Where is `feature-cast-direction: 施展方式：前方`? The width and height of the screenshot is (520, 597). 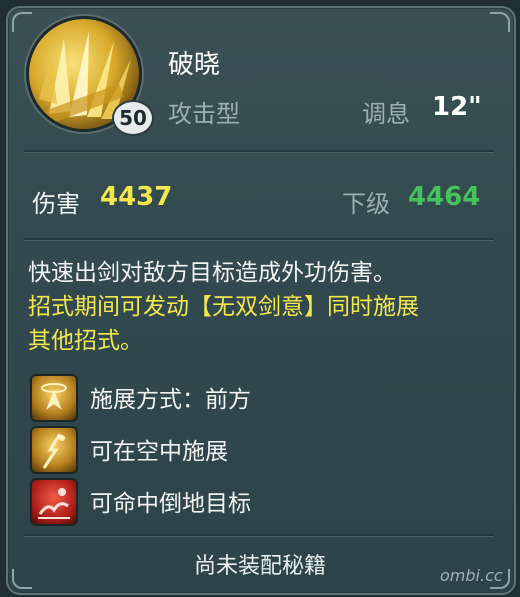
feature-cast-direction: 施展方式：前方 is located at coordinates (170, 400).